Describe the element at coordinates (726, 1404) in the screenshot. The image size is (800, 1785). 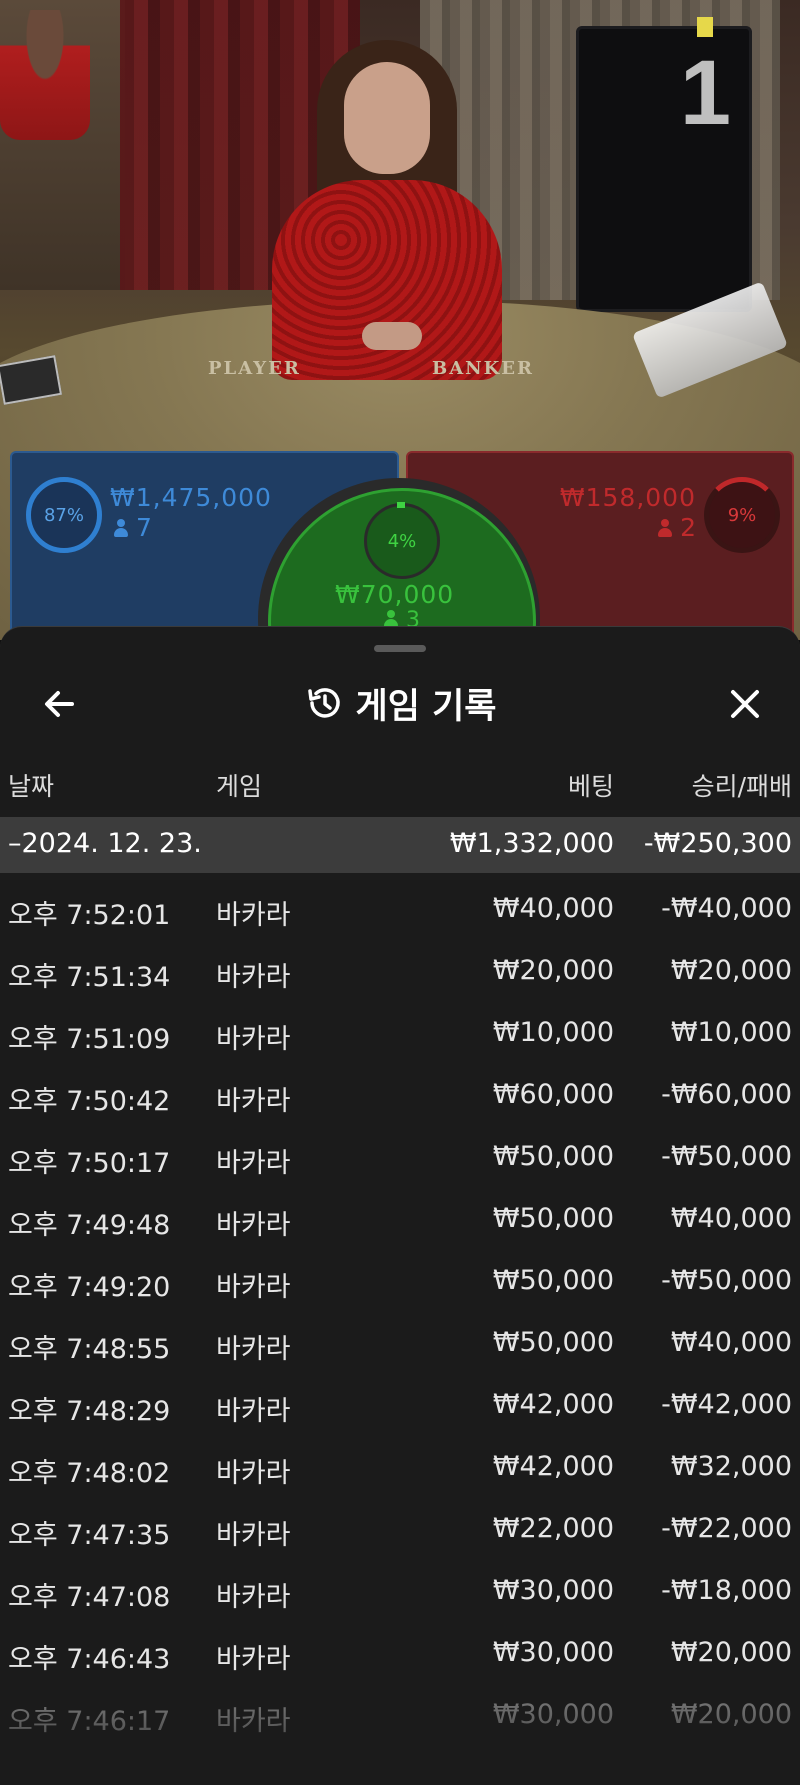
I see `row-result: -₩42,000` at that location.